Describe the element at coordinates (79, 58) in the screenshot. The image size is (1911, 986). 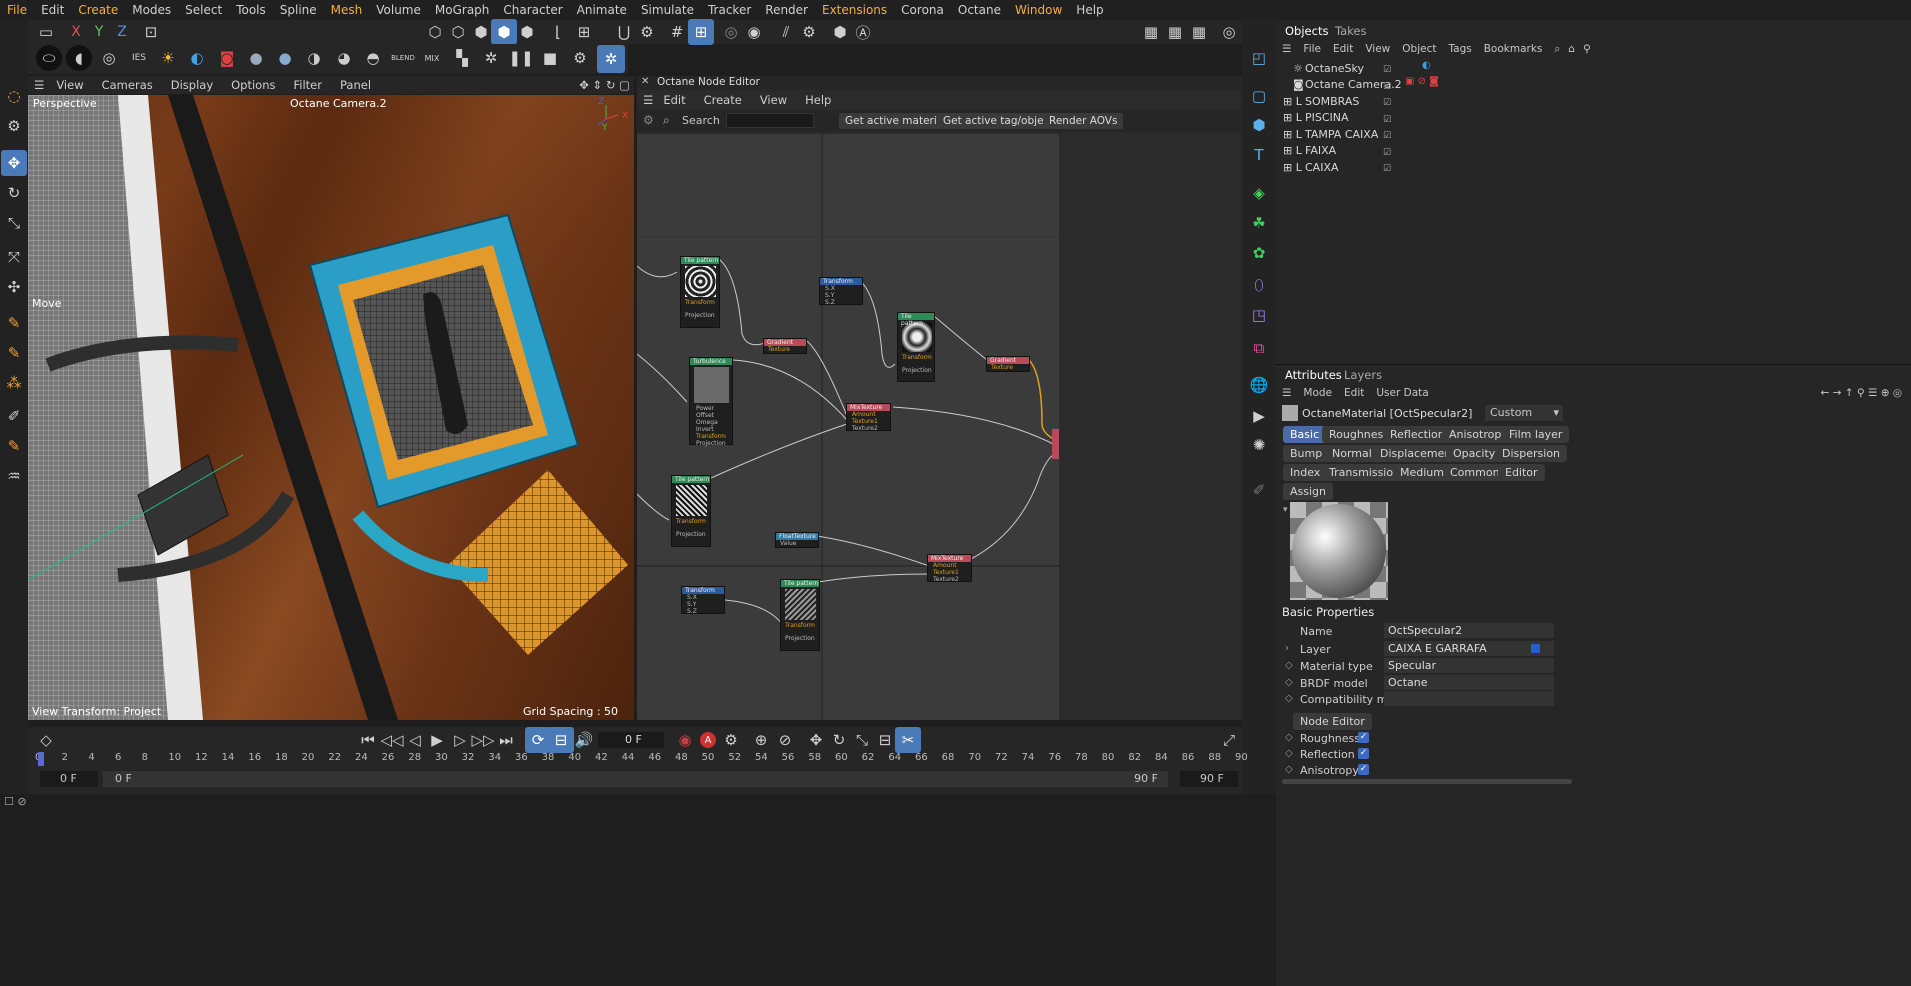
I see `spot-light-icon: ◖` at that location.